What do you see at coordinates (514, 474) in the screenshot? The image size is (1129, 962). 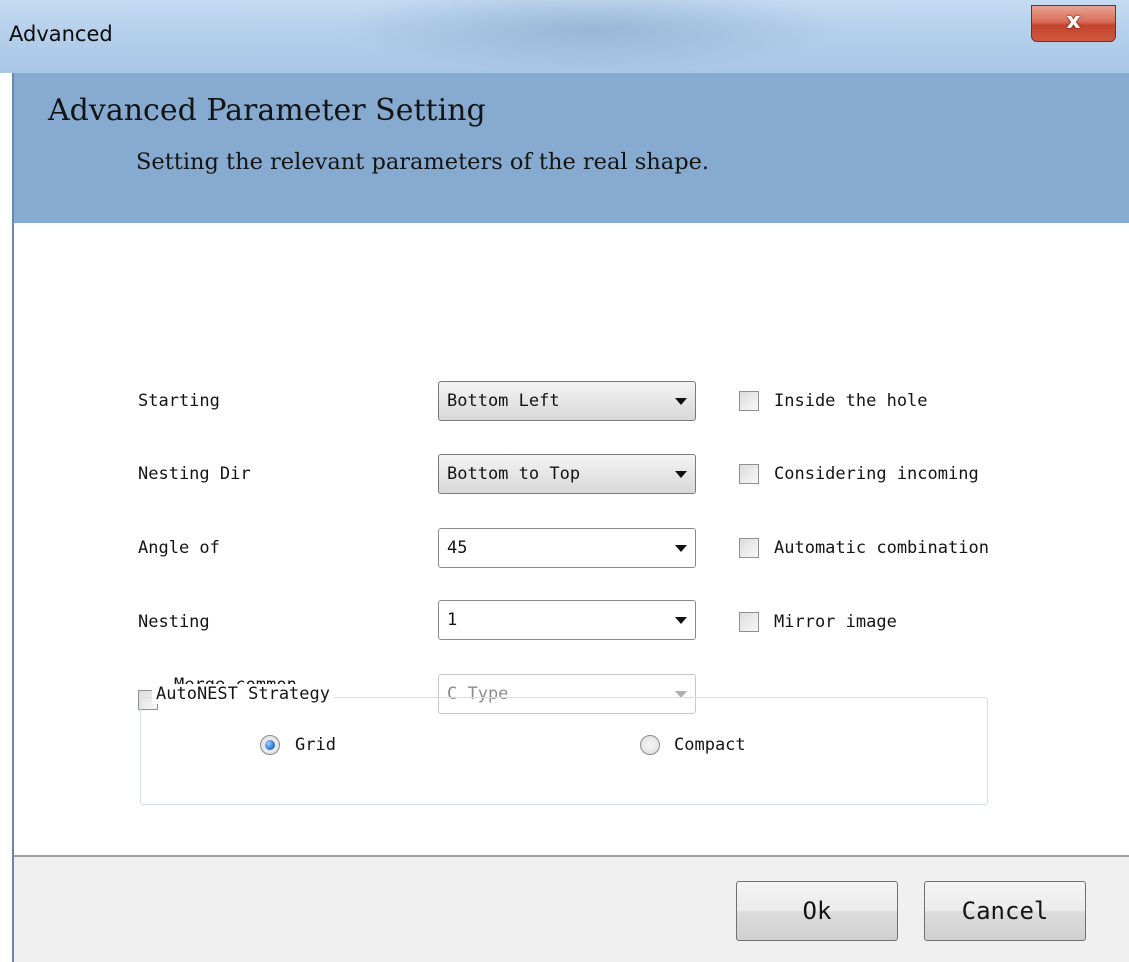 I see `nesting-dir-value: Bottom to Top` at bounding box center [514, 474].